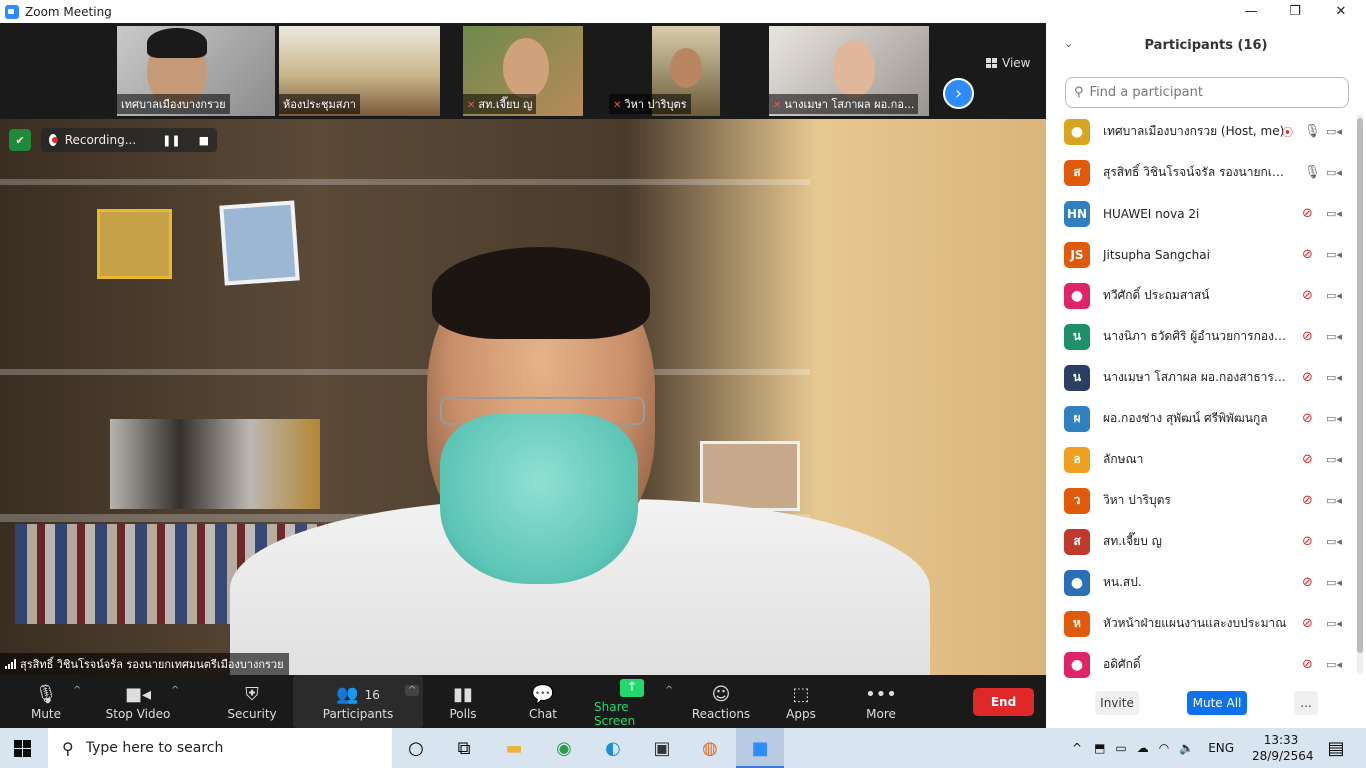 The width and height of the screenshot is (1366, 768). Describe the element at coordinates (215, 464) in the screenshot. I see `figurines` at that location.